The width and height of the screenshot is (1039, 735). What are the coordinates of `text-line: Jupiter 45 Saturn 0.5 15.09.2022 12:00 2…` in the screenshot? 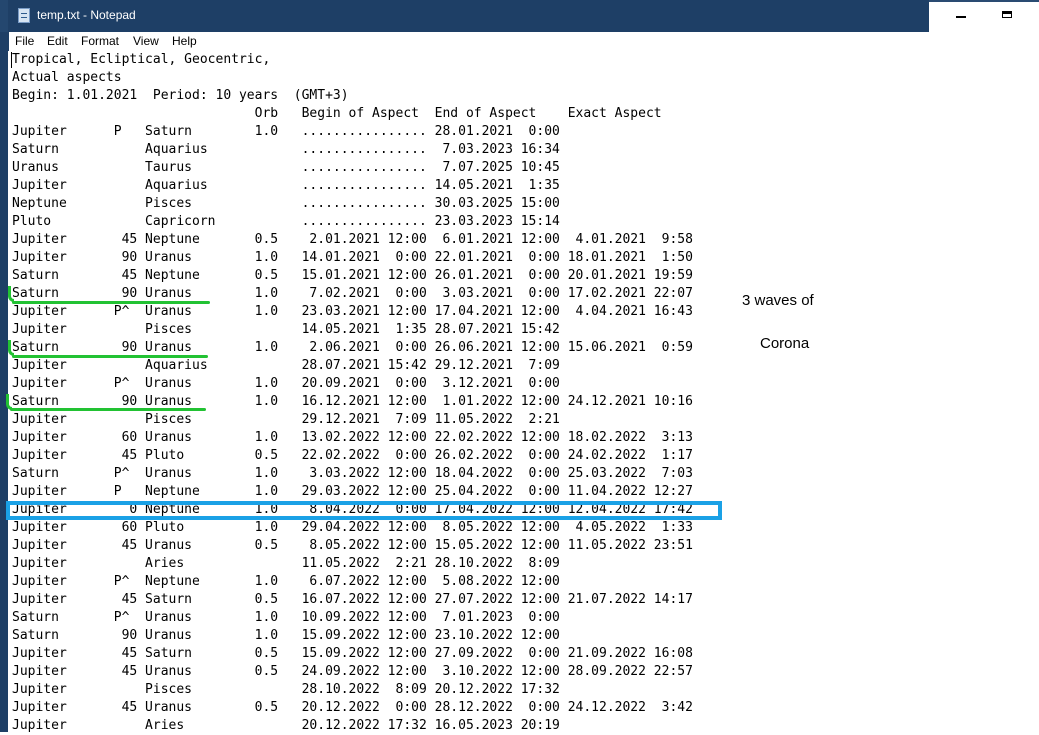 It's located at (352, 654).